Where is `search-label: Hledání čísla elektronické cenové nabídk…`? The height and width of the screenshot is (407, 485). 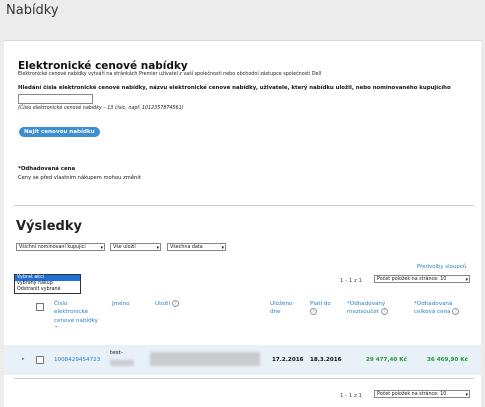 search-label: Hledání čísla elektronické cenové nabídk… is located at coordinates (234, 88).